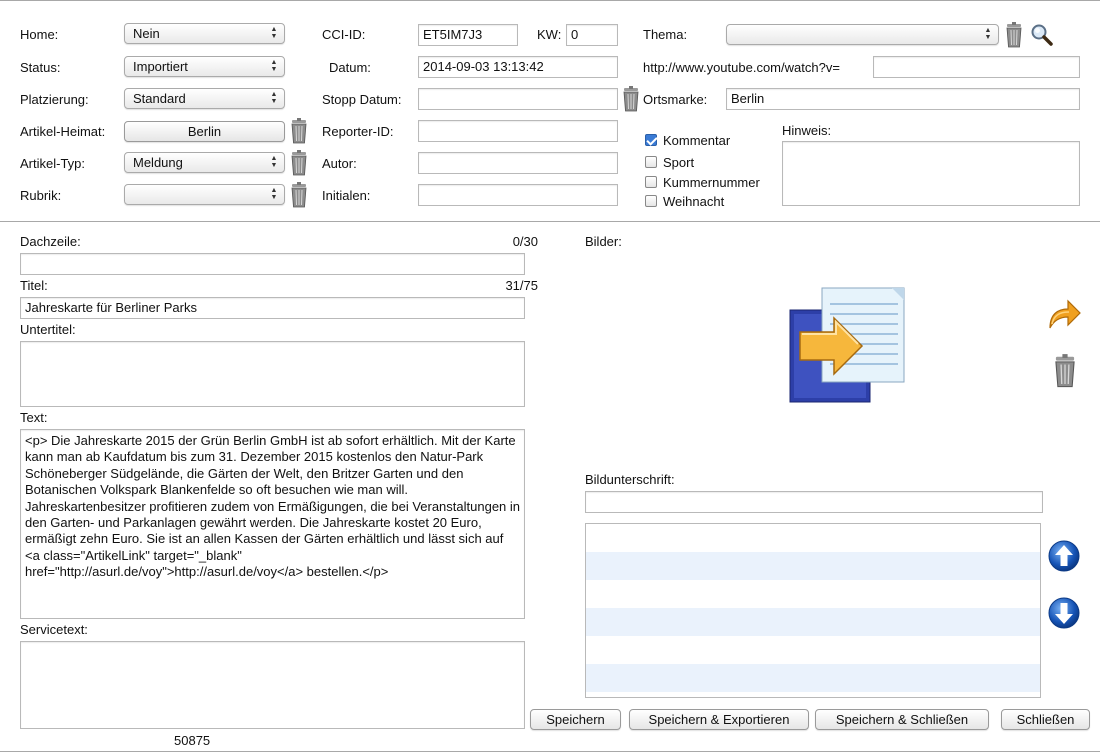  What do you see at coordinates (814, 502) in the screenshot?
I see `bildunterschrift-field` at bounding box center [814, 502].